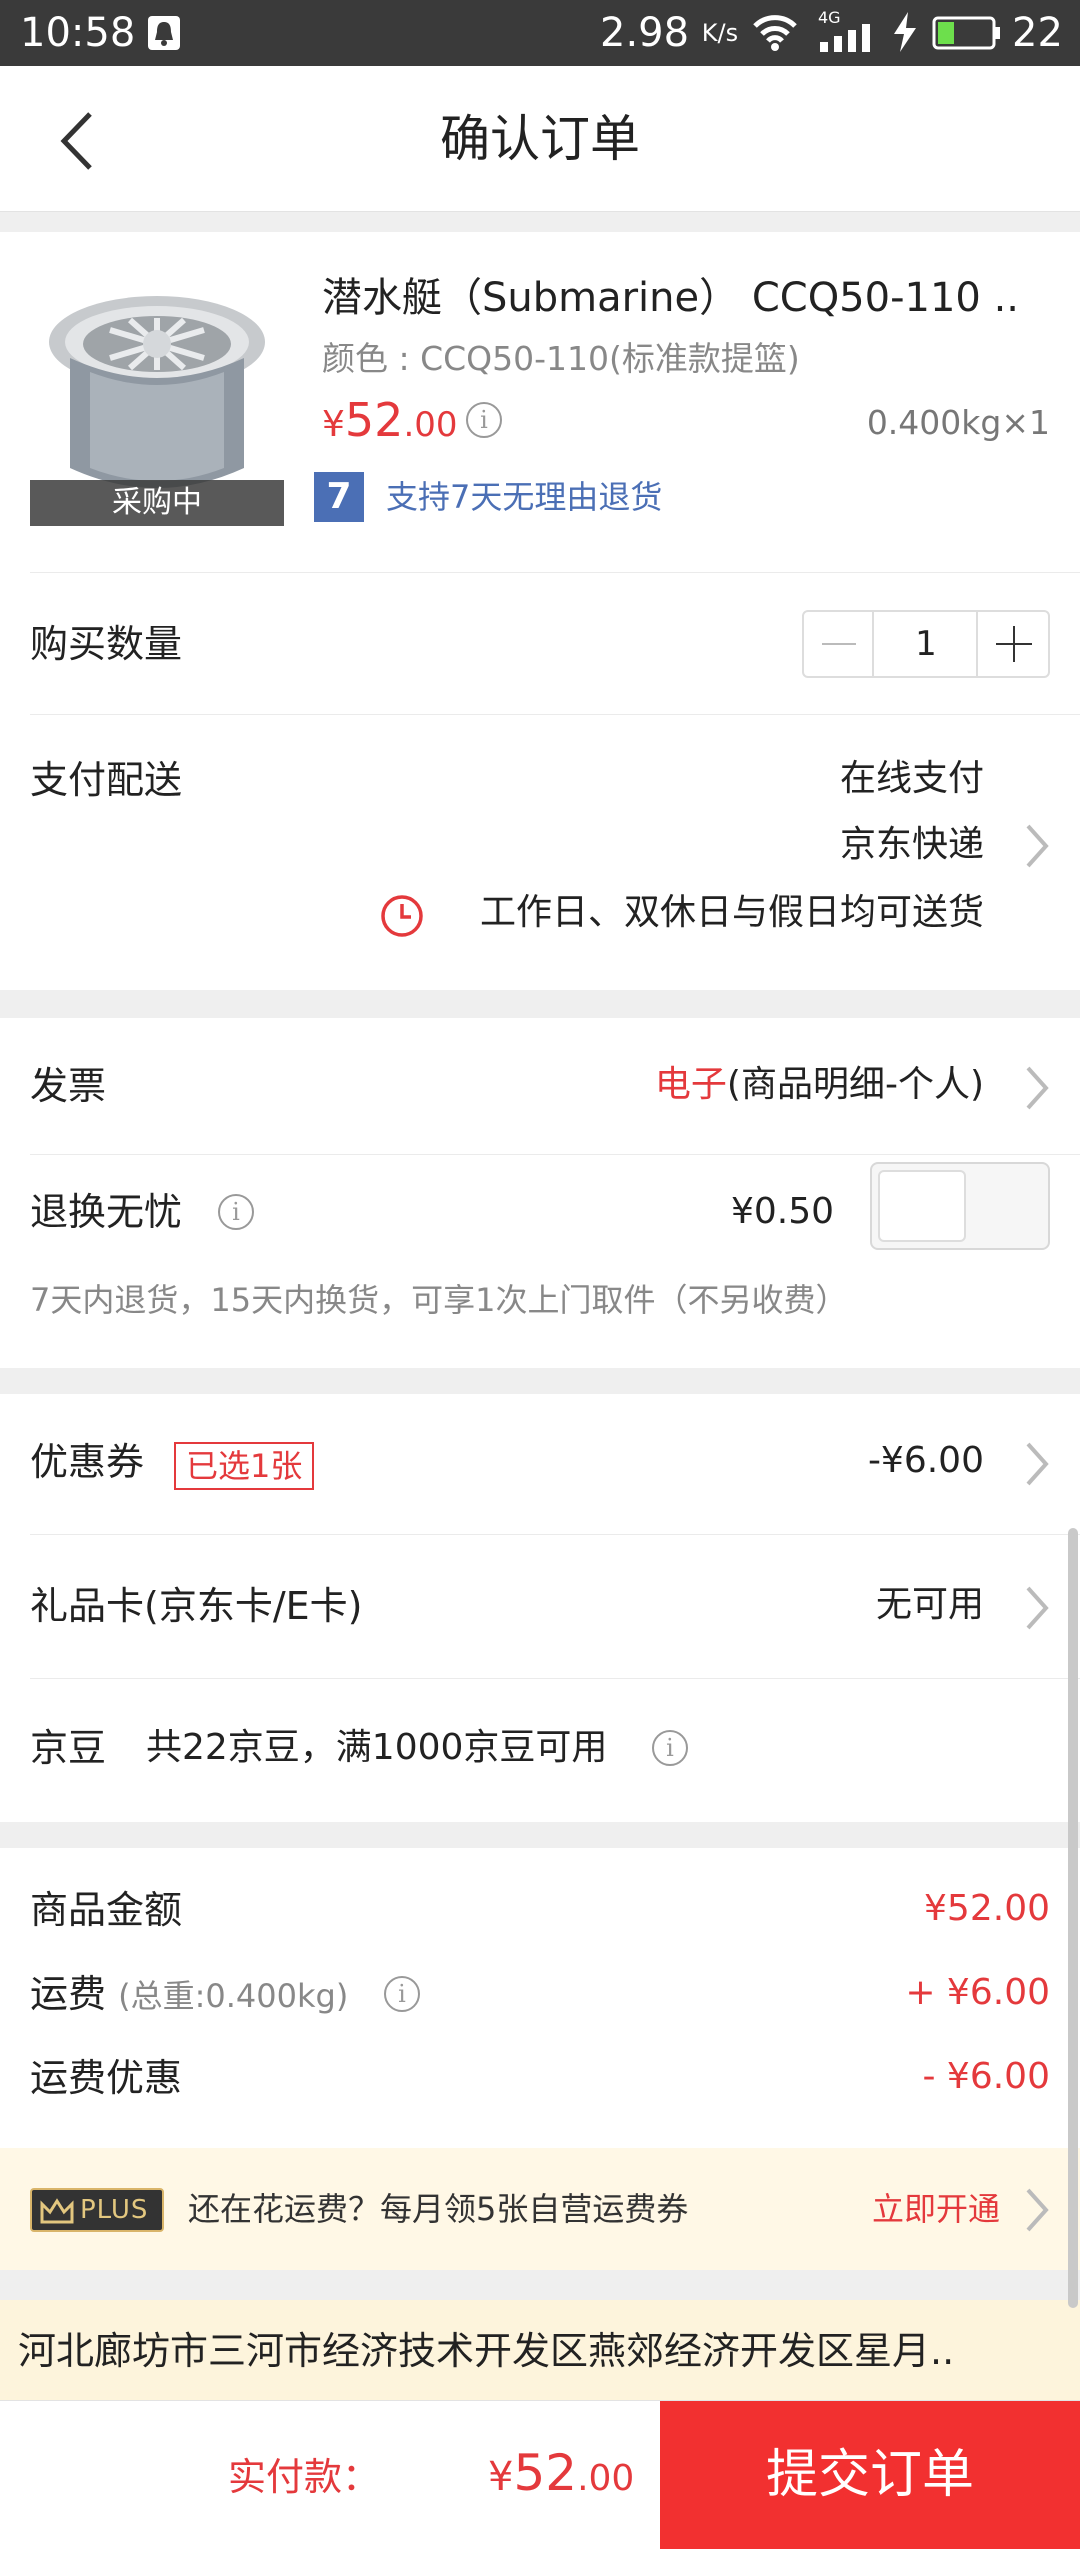  Describe the element at coordinates (1073, 1918) in the screenshot. I see `scrollbar` at that location.